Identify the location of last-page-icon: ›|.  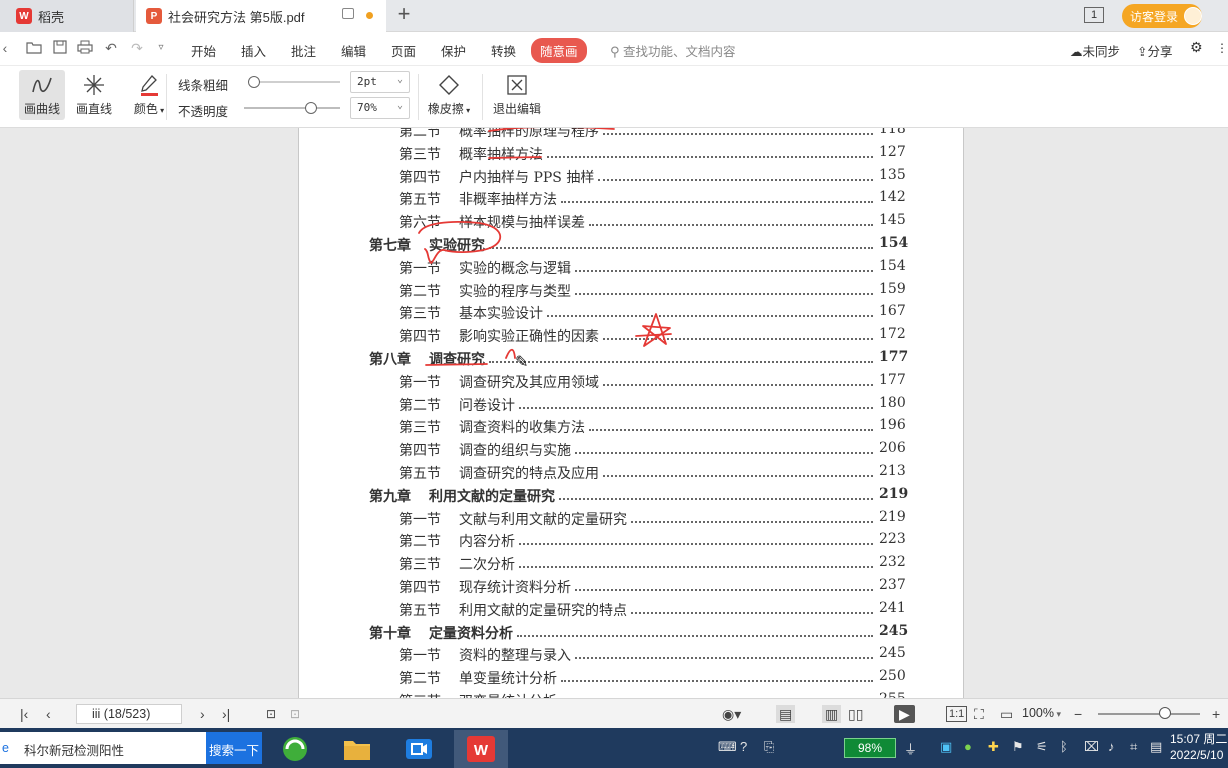
(226, 714).